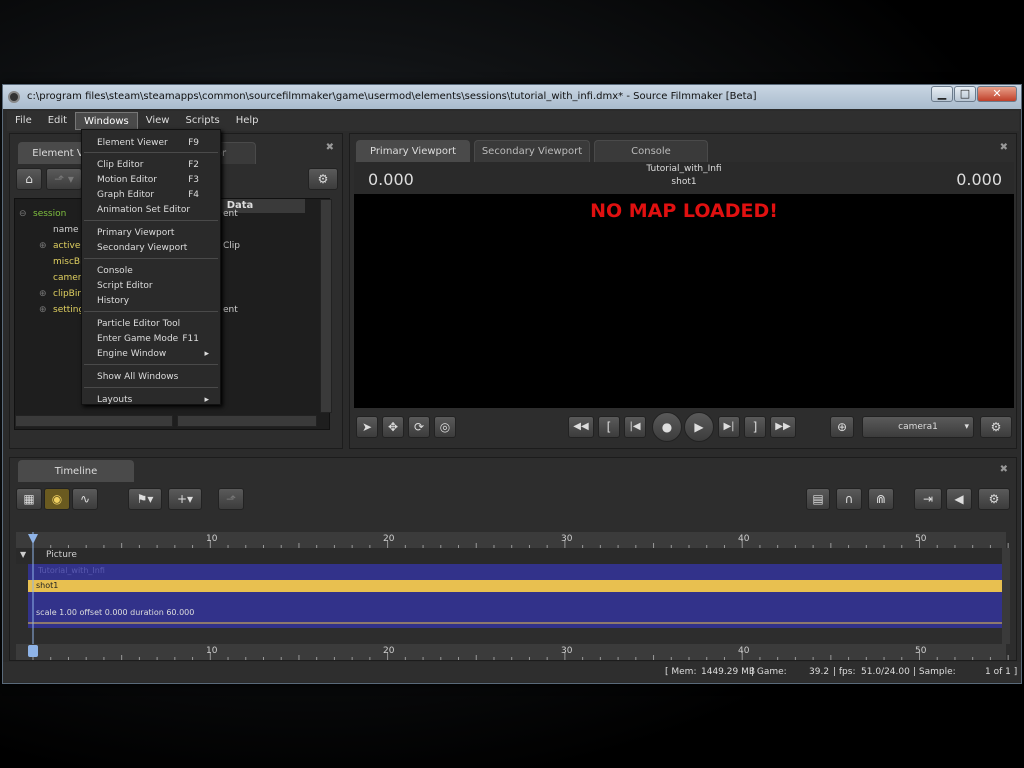 The image size is (1024, 768). Describe the element at coordinates (47, 585) in the screenshot. I see `shot-clip-label: shot1` at that location.